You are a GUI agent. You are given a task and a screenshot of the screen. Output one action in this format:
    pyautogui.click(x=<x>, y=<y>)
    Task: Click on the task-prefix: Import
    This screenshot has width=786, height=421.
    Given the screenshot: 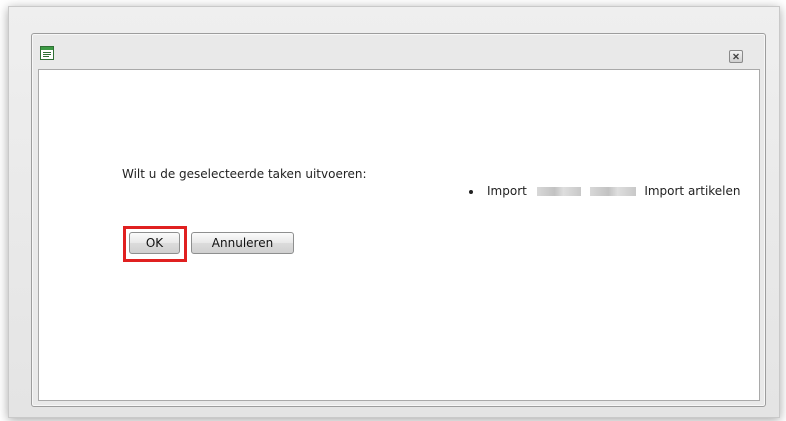 What is the action you would take?
    pyautogui.click(x=507, y=191)
    